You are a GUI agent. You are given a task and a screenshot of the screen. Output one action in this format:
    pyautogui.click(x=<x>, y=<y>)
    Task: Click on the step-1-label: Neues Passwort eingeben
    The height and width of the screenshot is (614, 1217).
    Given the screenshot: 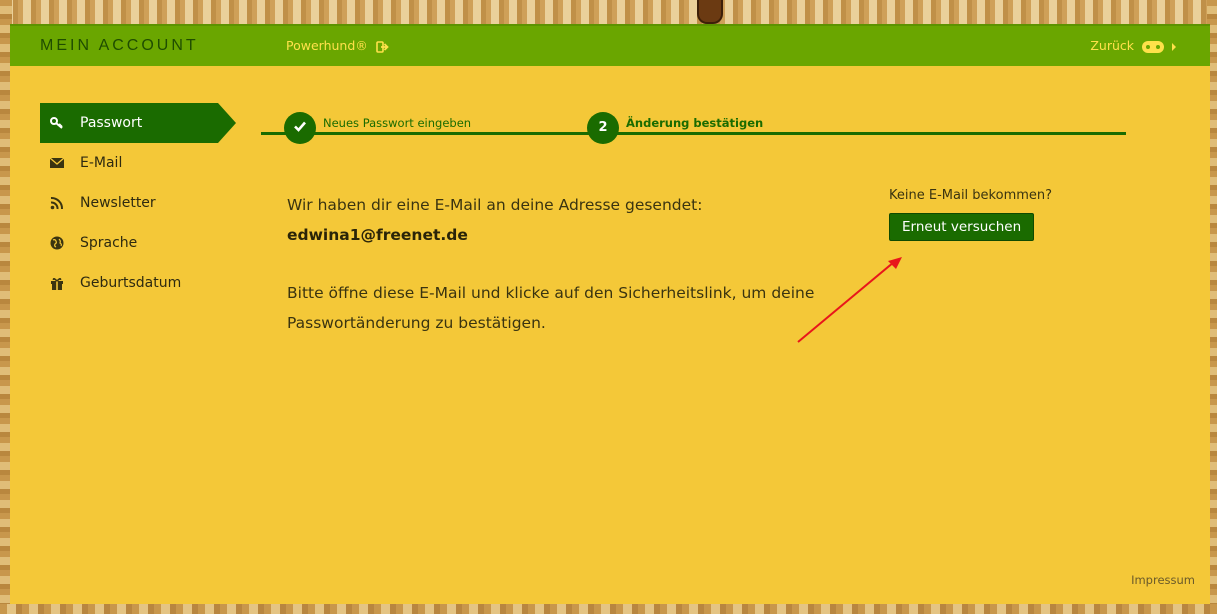 What is the action you would take?
    pyautogui.click(x=397, y=123)
    